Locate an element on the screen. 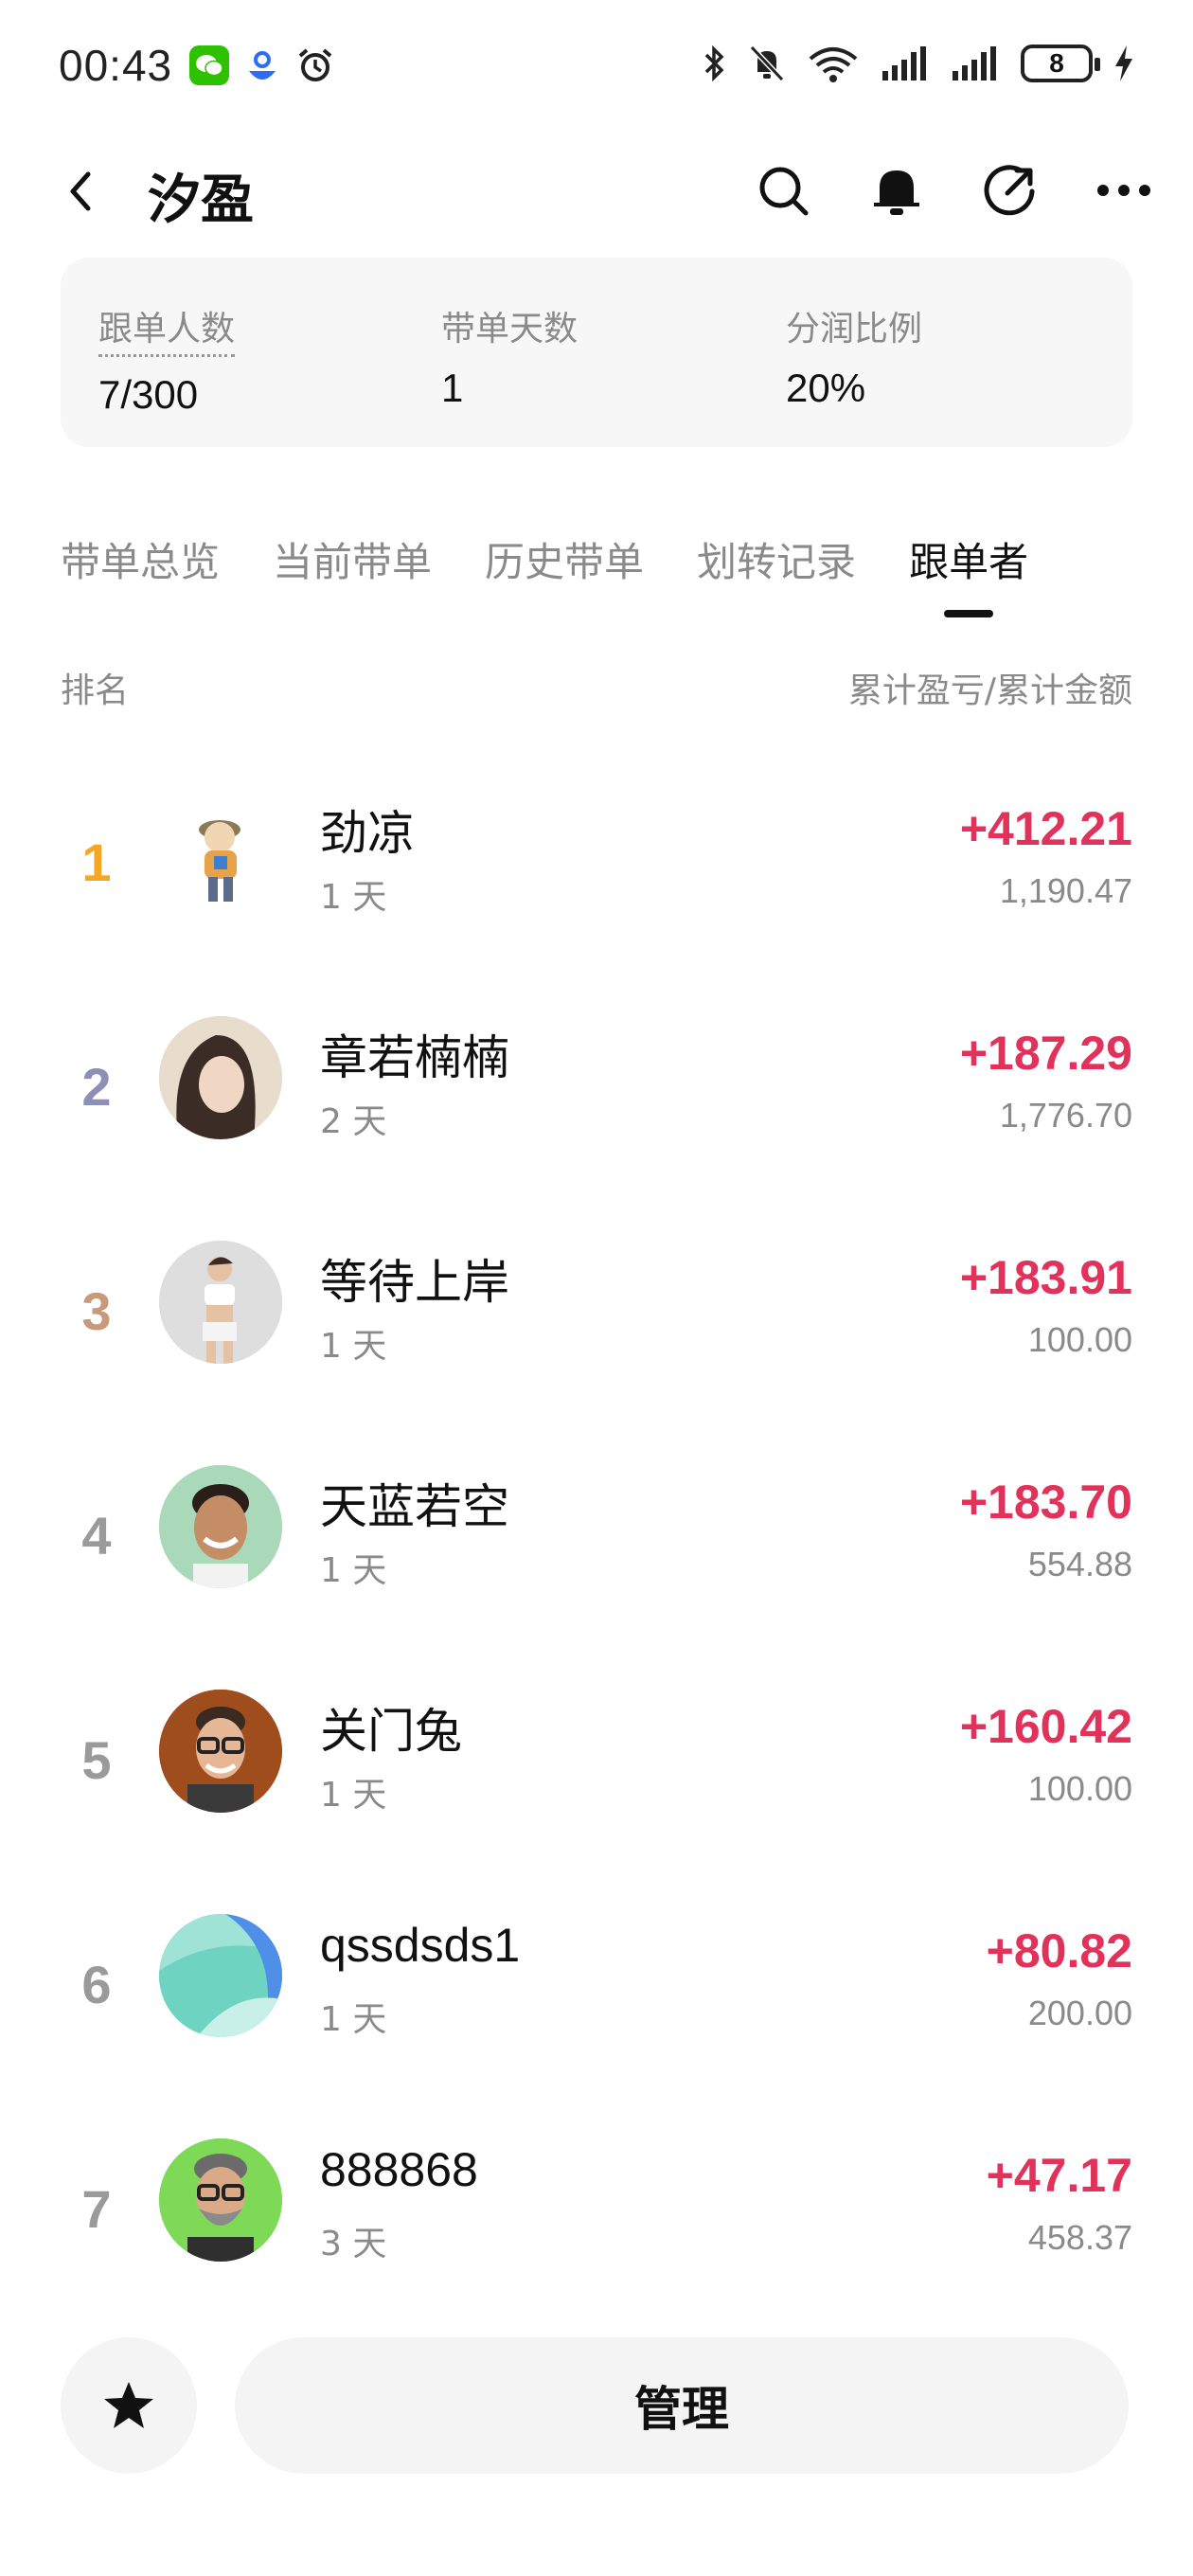  follower-name: 888868 is located at coordinates (399, 2169).